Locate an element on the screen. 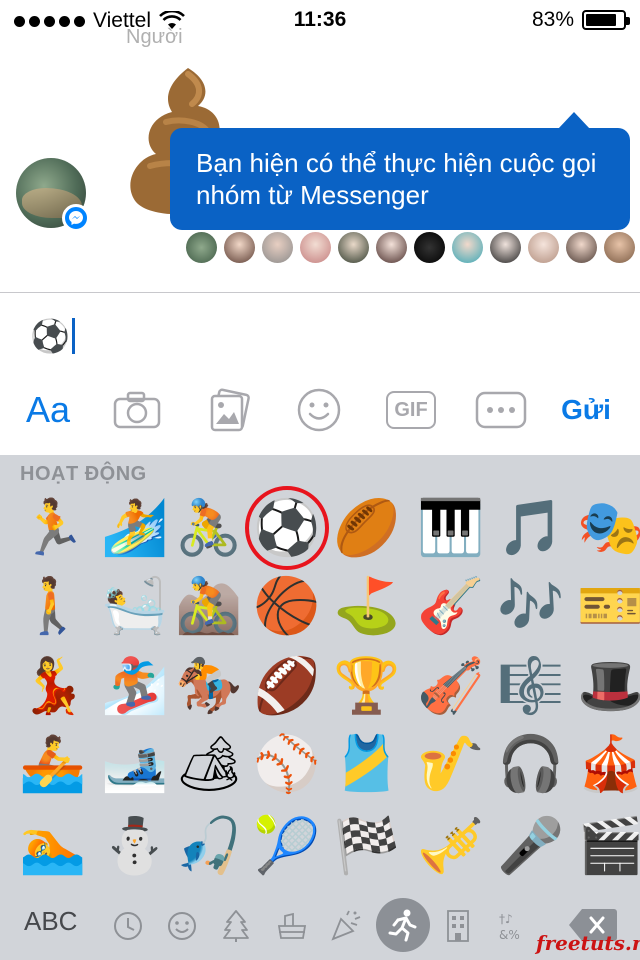 This screenshot has width=640, height=960. emoji-icon is located at coordinates (319, 410).